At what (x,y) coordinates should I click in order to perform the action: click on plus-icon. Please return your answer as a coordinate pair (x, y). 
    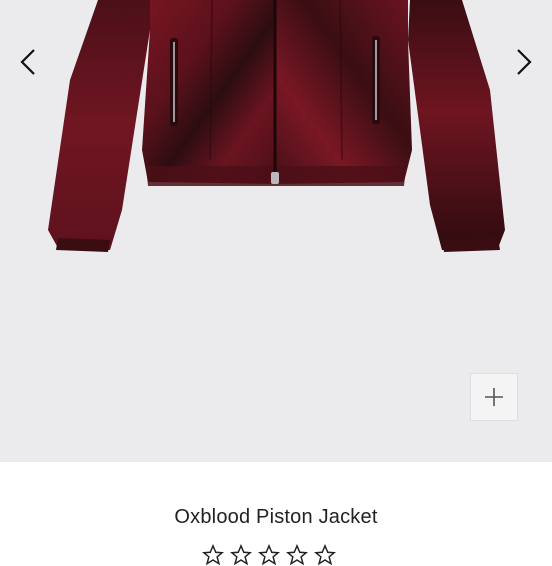
    Looking at the image, I should click on (494, 397).